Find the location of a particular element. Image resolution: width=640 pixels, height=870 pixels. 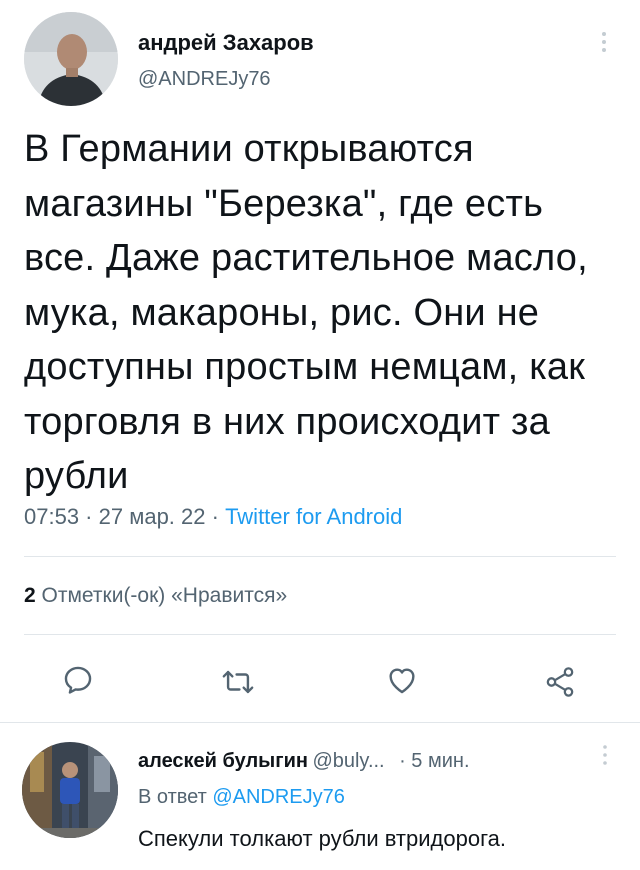

tweet-meta: 07:53 · 27 мар. 22 · Twitter for Android is located at coordinates (213, 517).